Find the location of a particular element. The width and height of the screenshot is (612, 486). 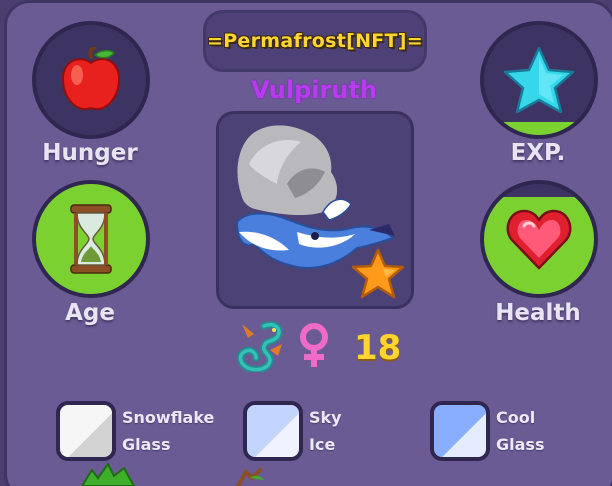

pet-tag-plate: =Permafrost[NFT]= is located at coordinates (315, 41).